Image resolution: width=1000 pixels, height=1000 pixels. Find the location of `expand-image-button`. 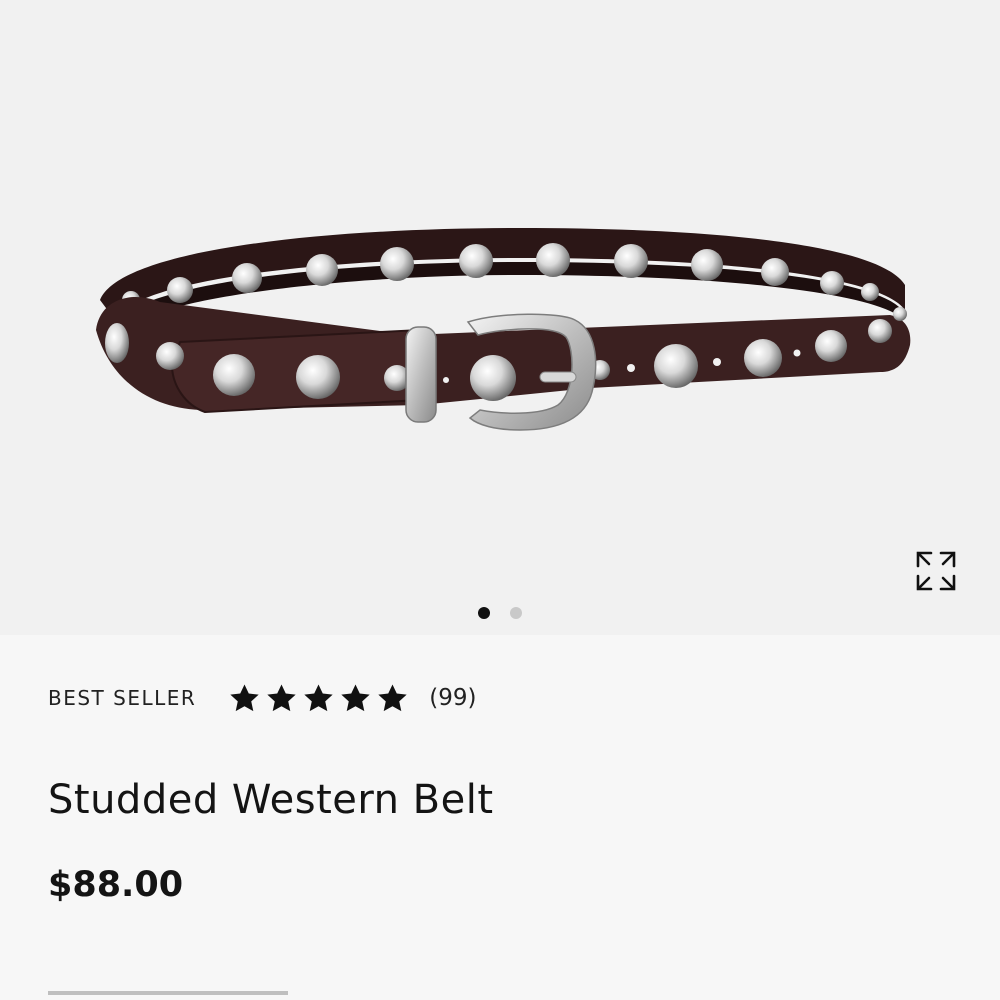

expand-image-button is located at coordinates (936, 571).